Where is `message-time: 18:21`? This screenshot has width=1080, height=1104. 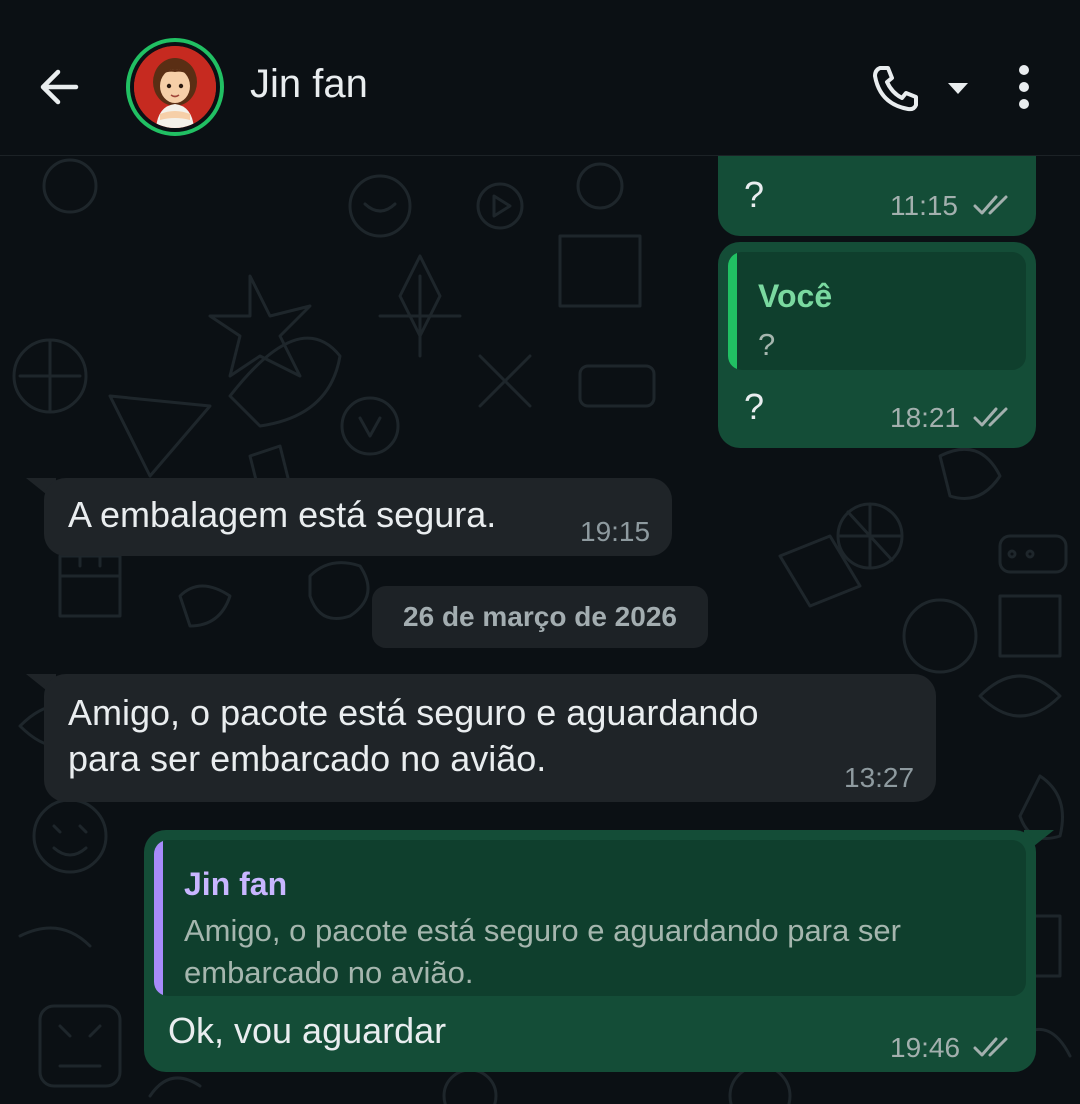
message-time: 18:21 is located at coordinates (925, 417).